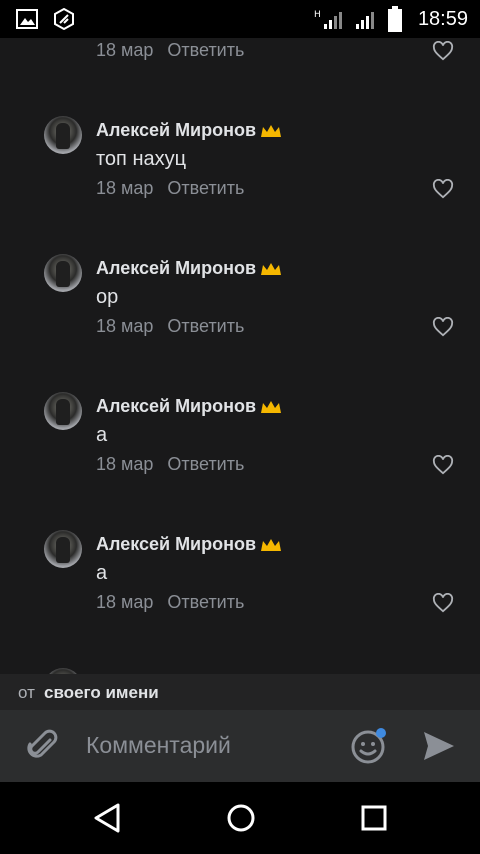 Image resolution: width=480 pixels, height=854 pixels. What do you see at coordinates (107, 818) in the screenshot?
I see `back-icon` at bounding box center [107, 818].